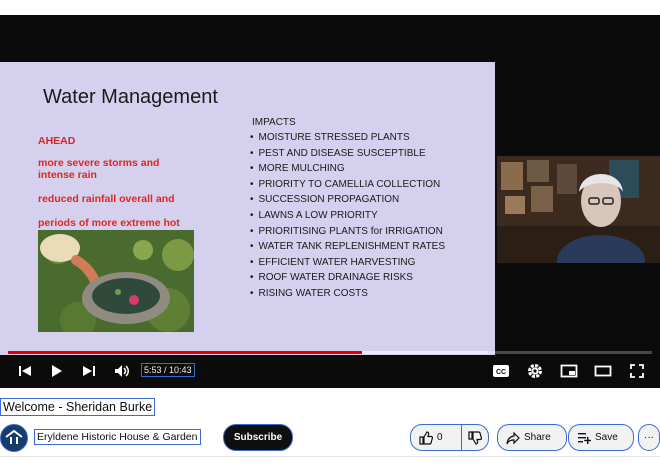 The width and height of the screenshot is (660, 463). I want to click on impact-item: SUCCESSION PROPAGATION, so click(347, 200).